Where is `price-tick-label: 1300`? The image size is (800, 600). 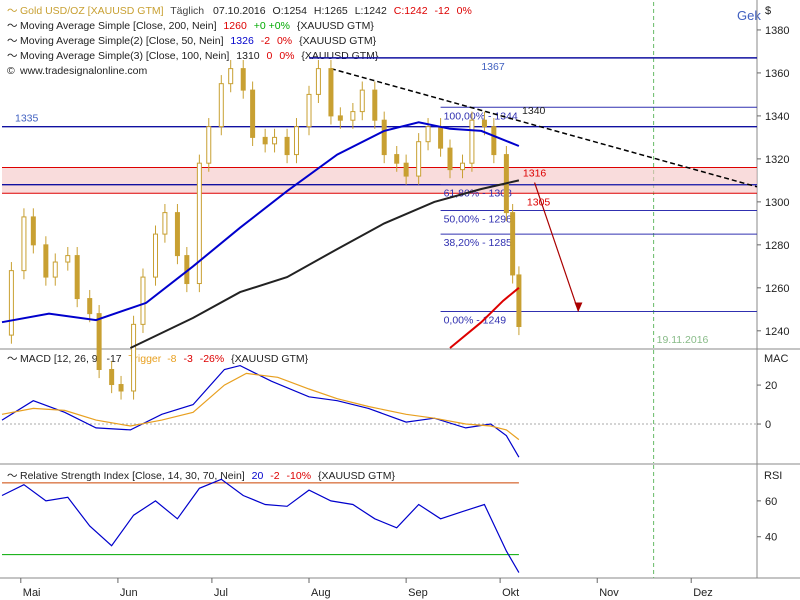
price-tick-label: 1300 is located at coordinates (777, 203).